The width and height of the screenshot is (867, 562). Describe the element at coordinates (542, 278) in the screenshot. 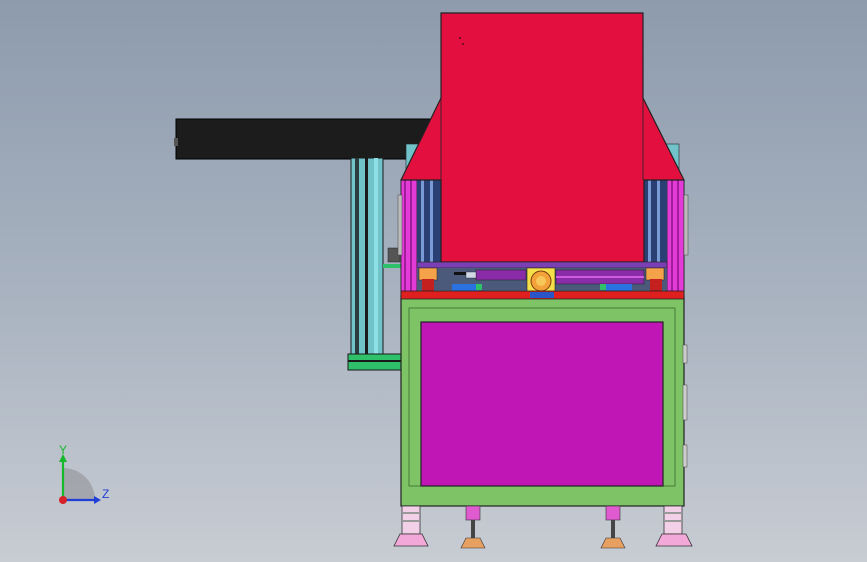

I see `feed-mechanism` at that location.